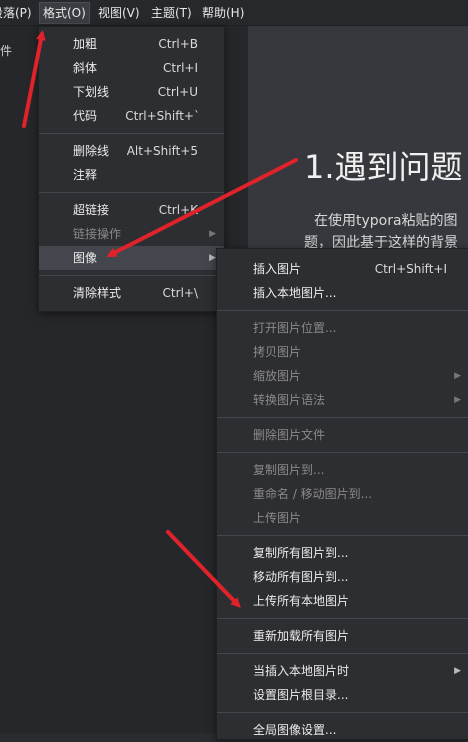  Describe the element at coordinates (301, 671) in the screenshot. I see `menu-item-label: 当插入本地图片时` at that location.